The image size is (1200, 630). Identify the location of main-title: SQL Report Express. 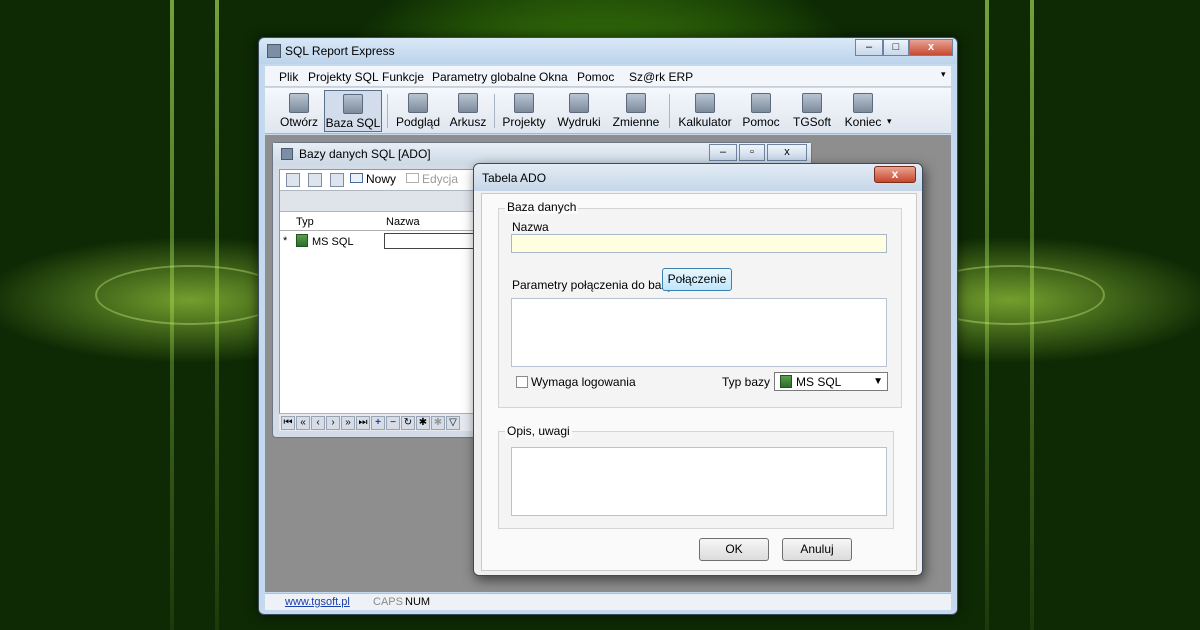
(340, 51).